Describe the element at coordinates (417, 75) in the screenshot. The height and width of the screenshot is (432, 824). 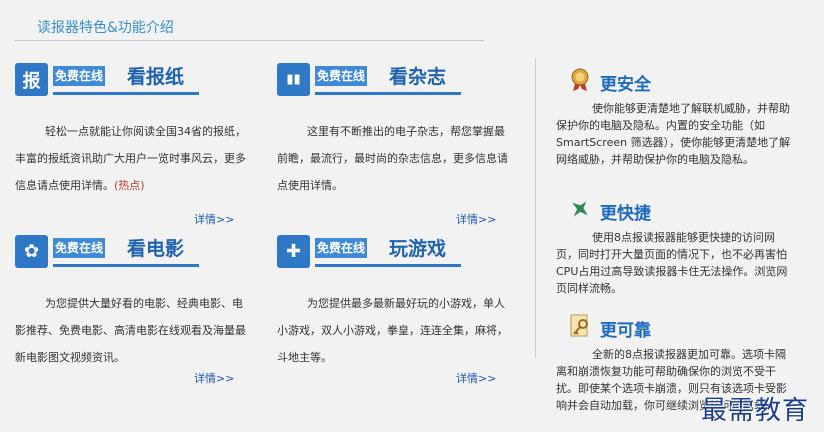
I see `feature-name: 看杂志` at that location.